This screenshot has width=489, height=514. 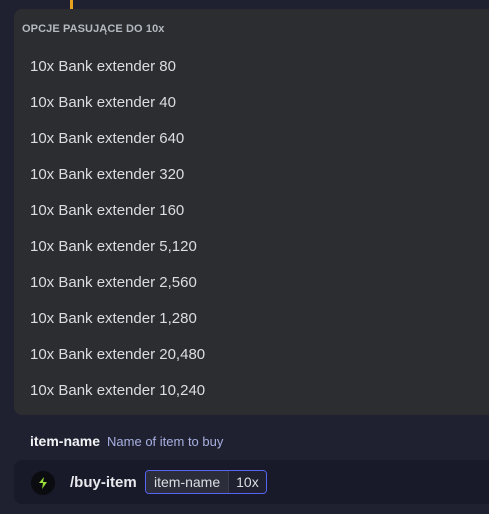 I want to click on bot-logo-icon, so click(x=43, y=483).